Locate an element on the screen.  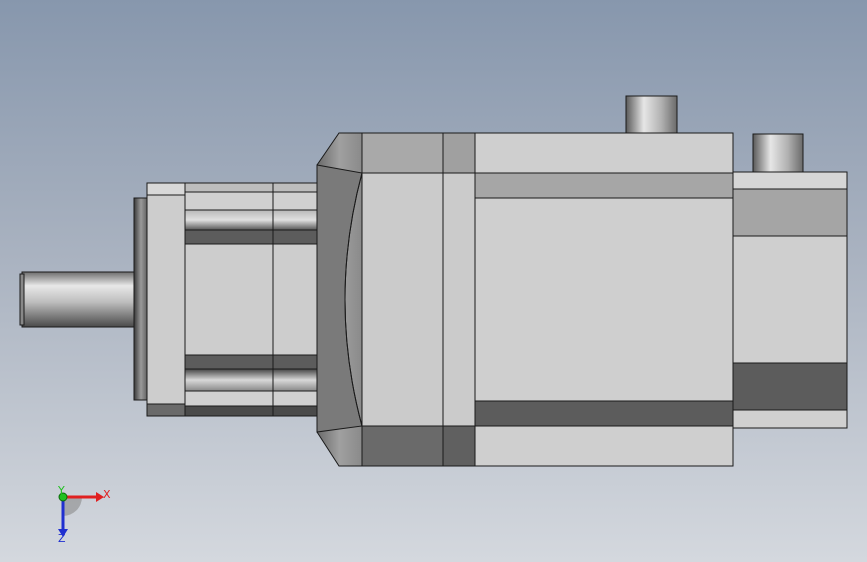
x-axis-label: X is located at coordinates (107, 494).